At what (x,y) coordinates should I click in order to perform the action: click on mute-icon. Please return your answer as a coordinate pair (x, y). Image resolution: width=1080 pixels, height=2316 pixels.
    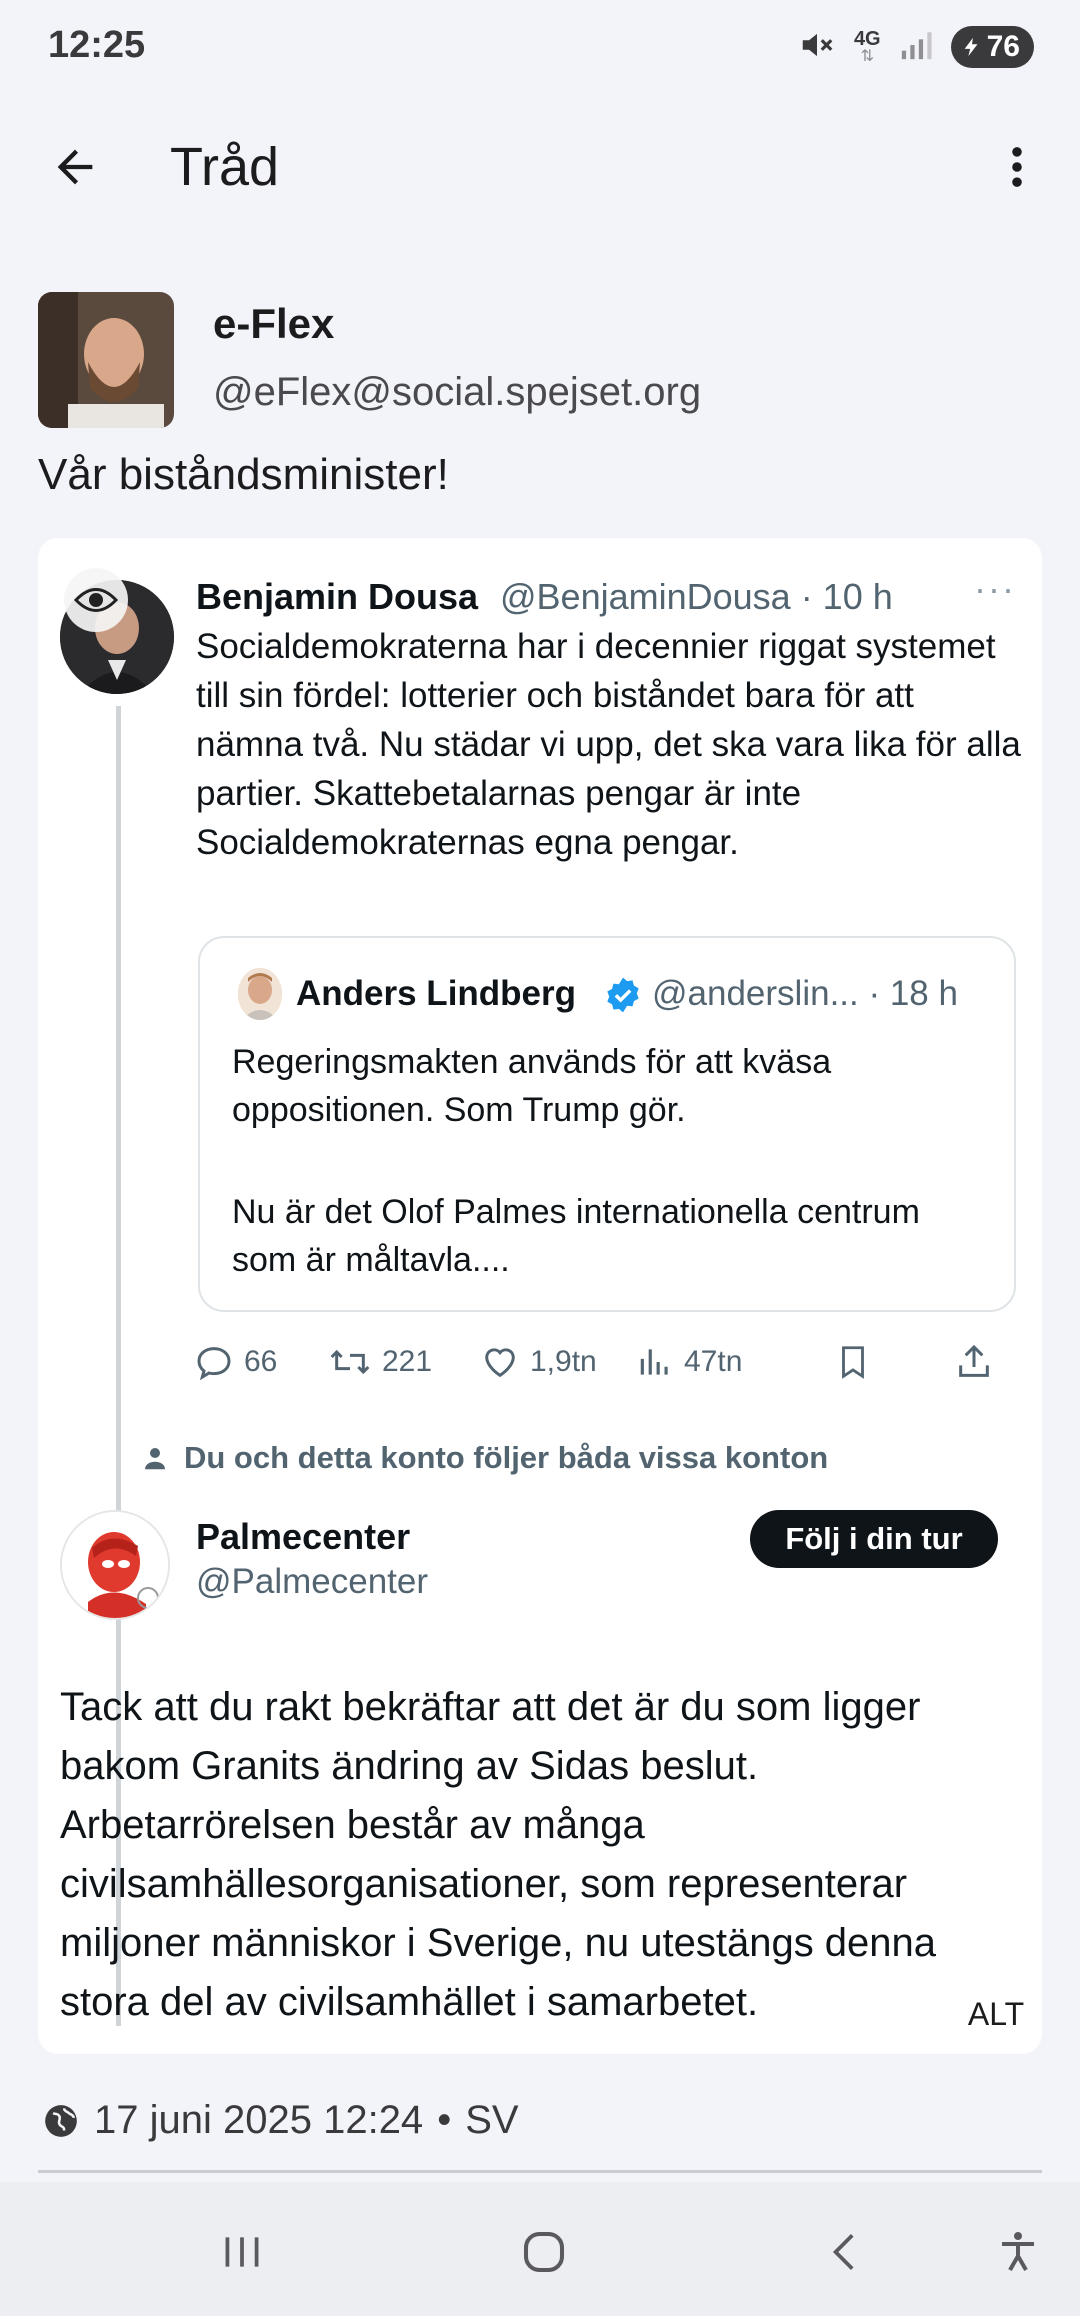
    Looking at the image, I should click on (817, 47).